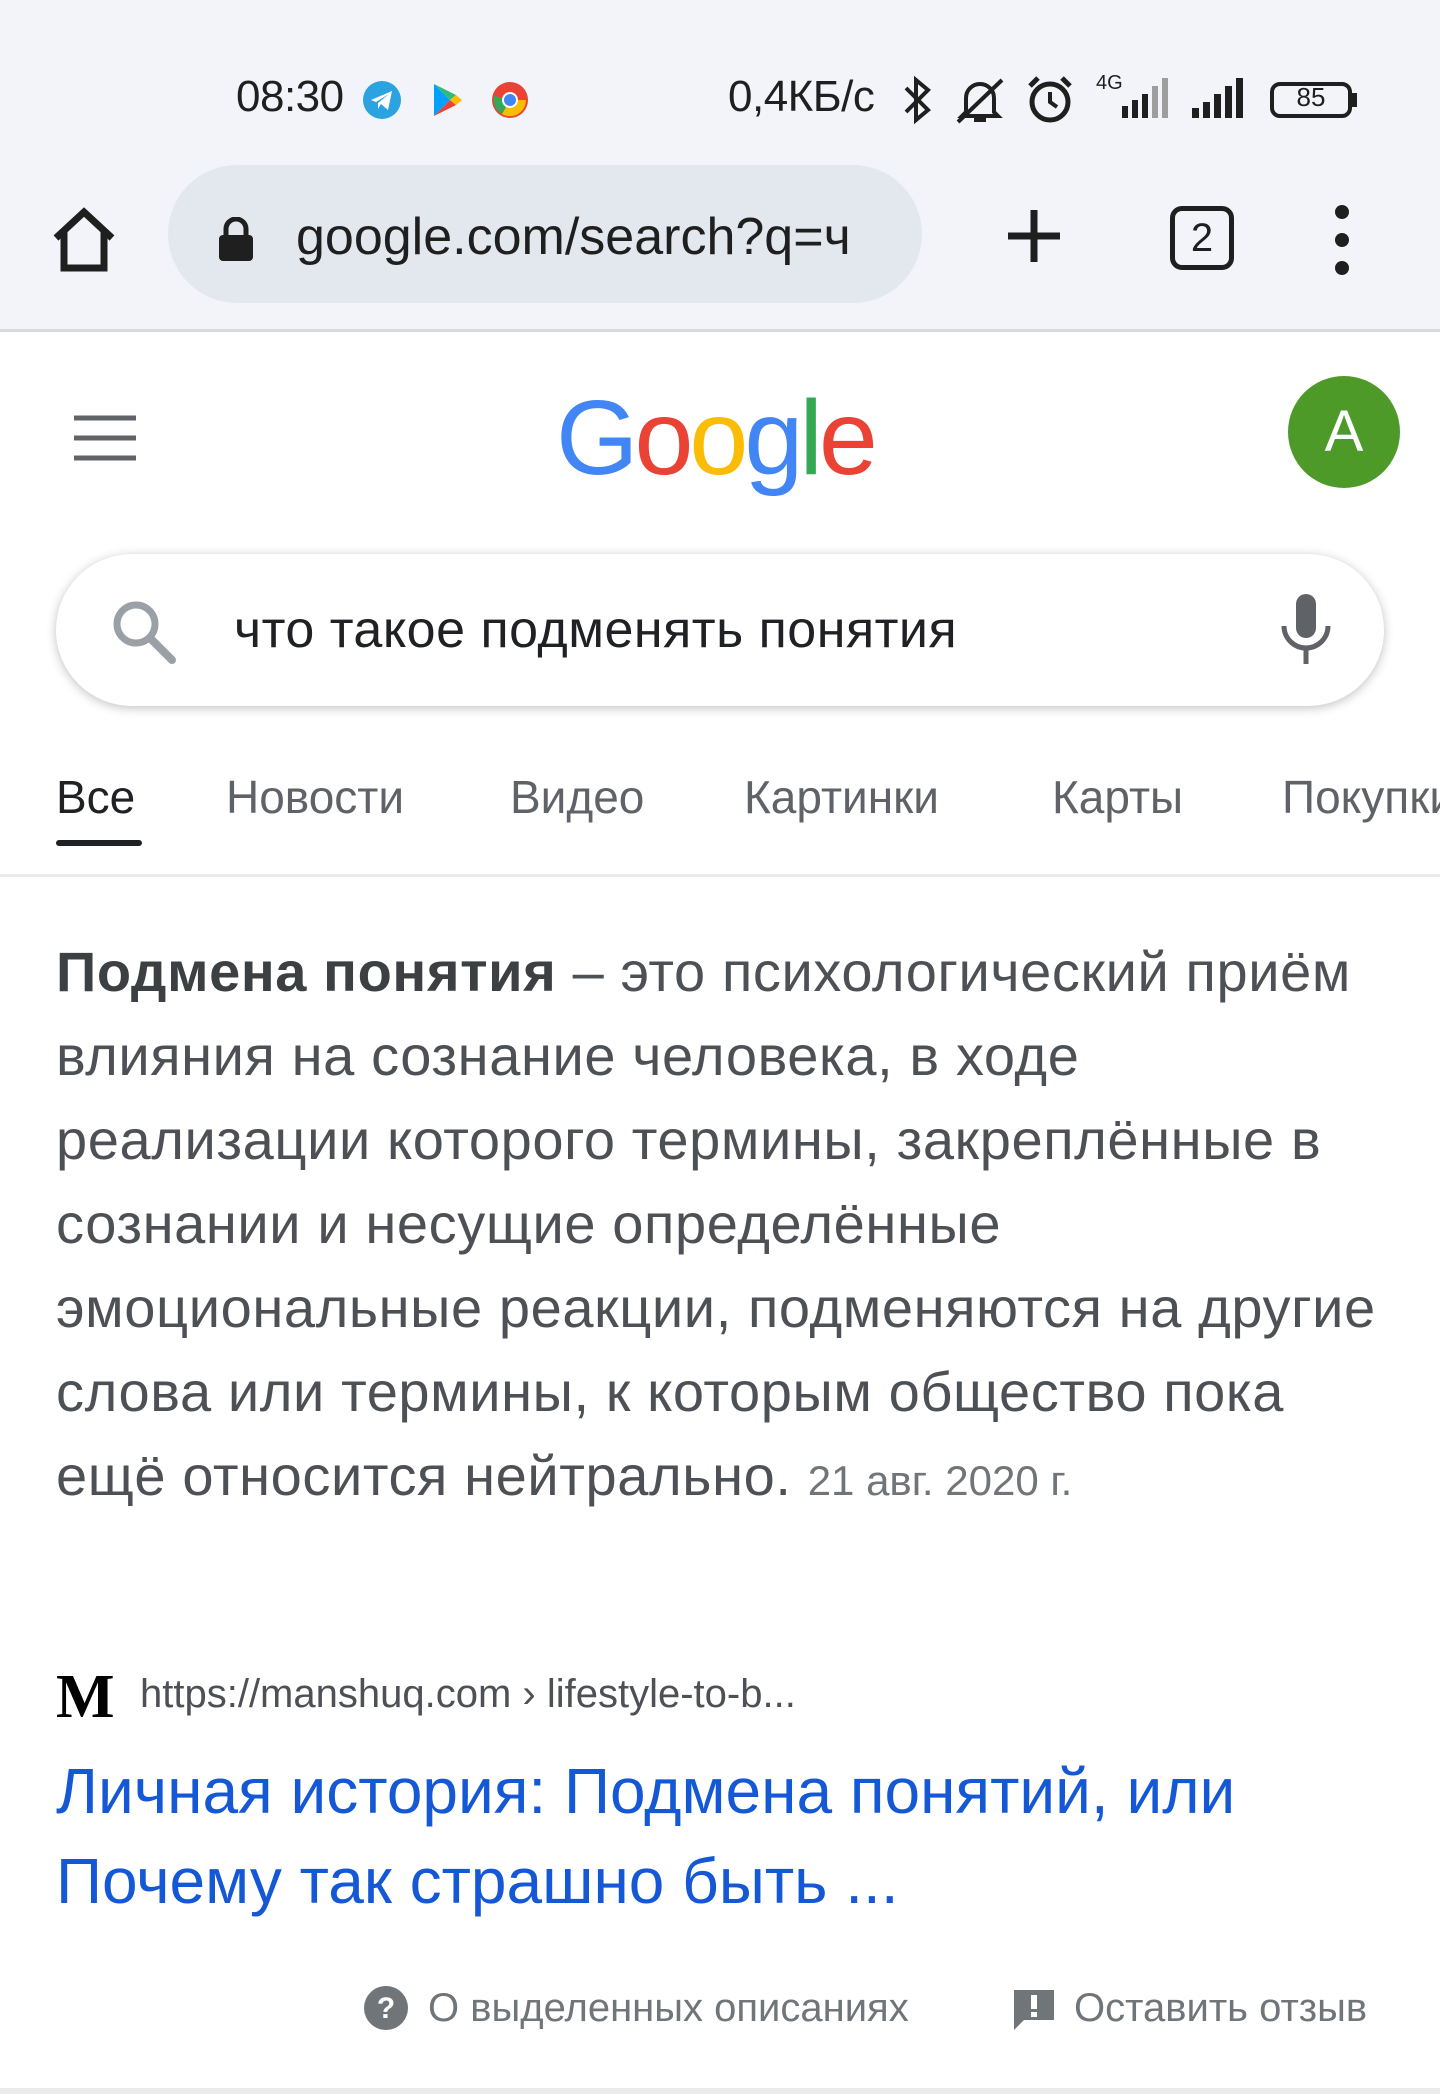 The image size is (1440, 2099). Describe the element at coordinates (720, 820) in the screenshot. I see `search-tabs: Все Новости Видео Картинки Карты Покупки` at that location.